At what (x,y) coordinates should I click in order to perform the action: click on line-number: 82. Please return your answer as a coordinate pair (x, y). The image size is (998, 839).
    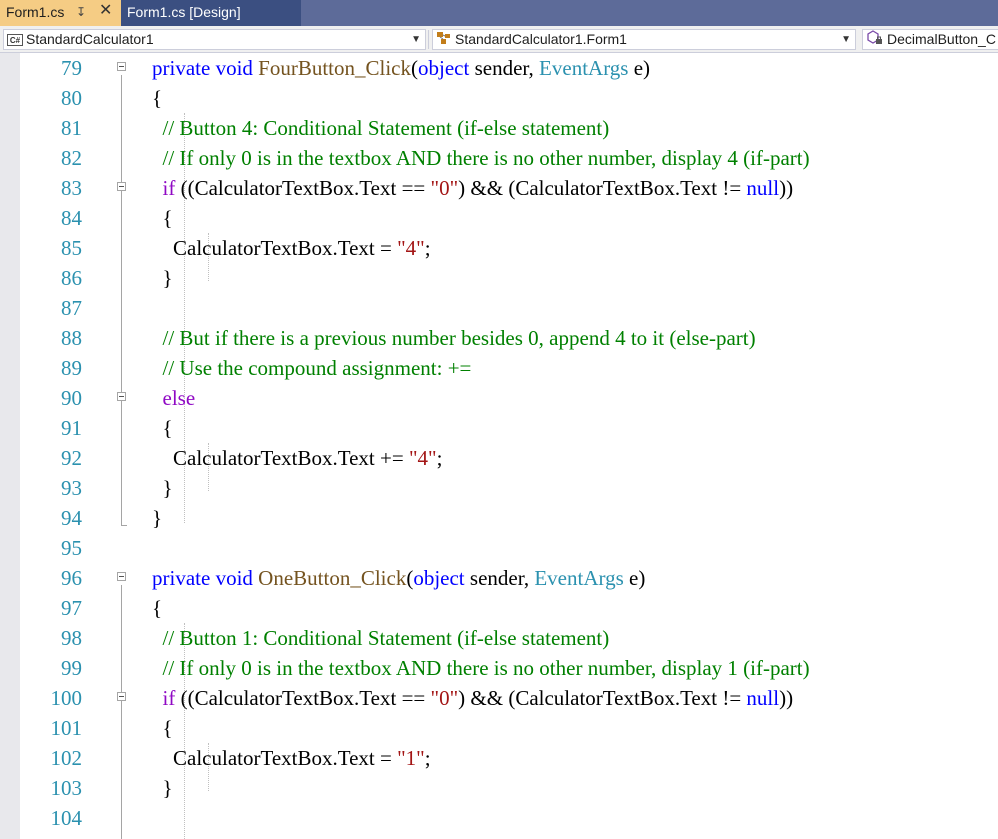
    Looking at the image, I should click on (71, 158).